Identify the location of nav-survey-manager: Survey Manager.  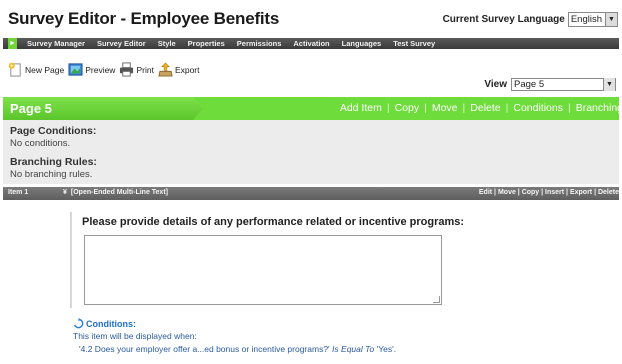
(56, 43).